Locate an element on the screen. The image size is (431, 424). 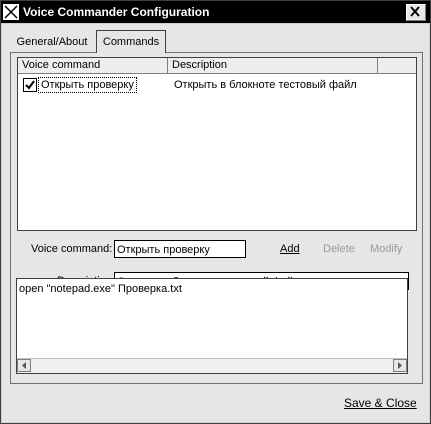
save-close-button: Save & Close is located at coordinates (380, 403).